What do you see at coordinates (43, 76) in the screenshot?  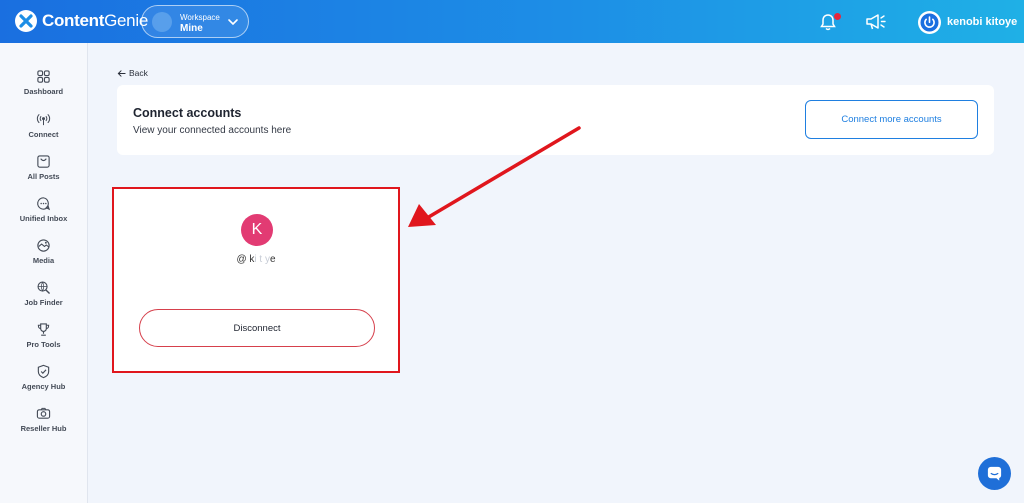 I see `grid-icon` at bounding box center [43, 76].